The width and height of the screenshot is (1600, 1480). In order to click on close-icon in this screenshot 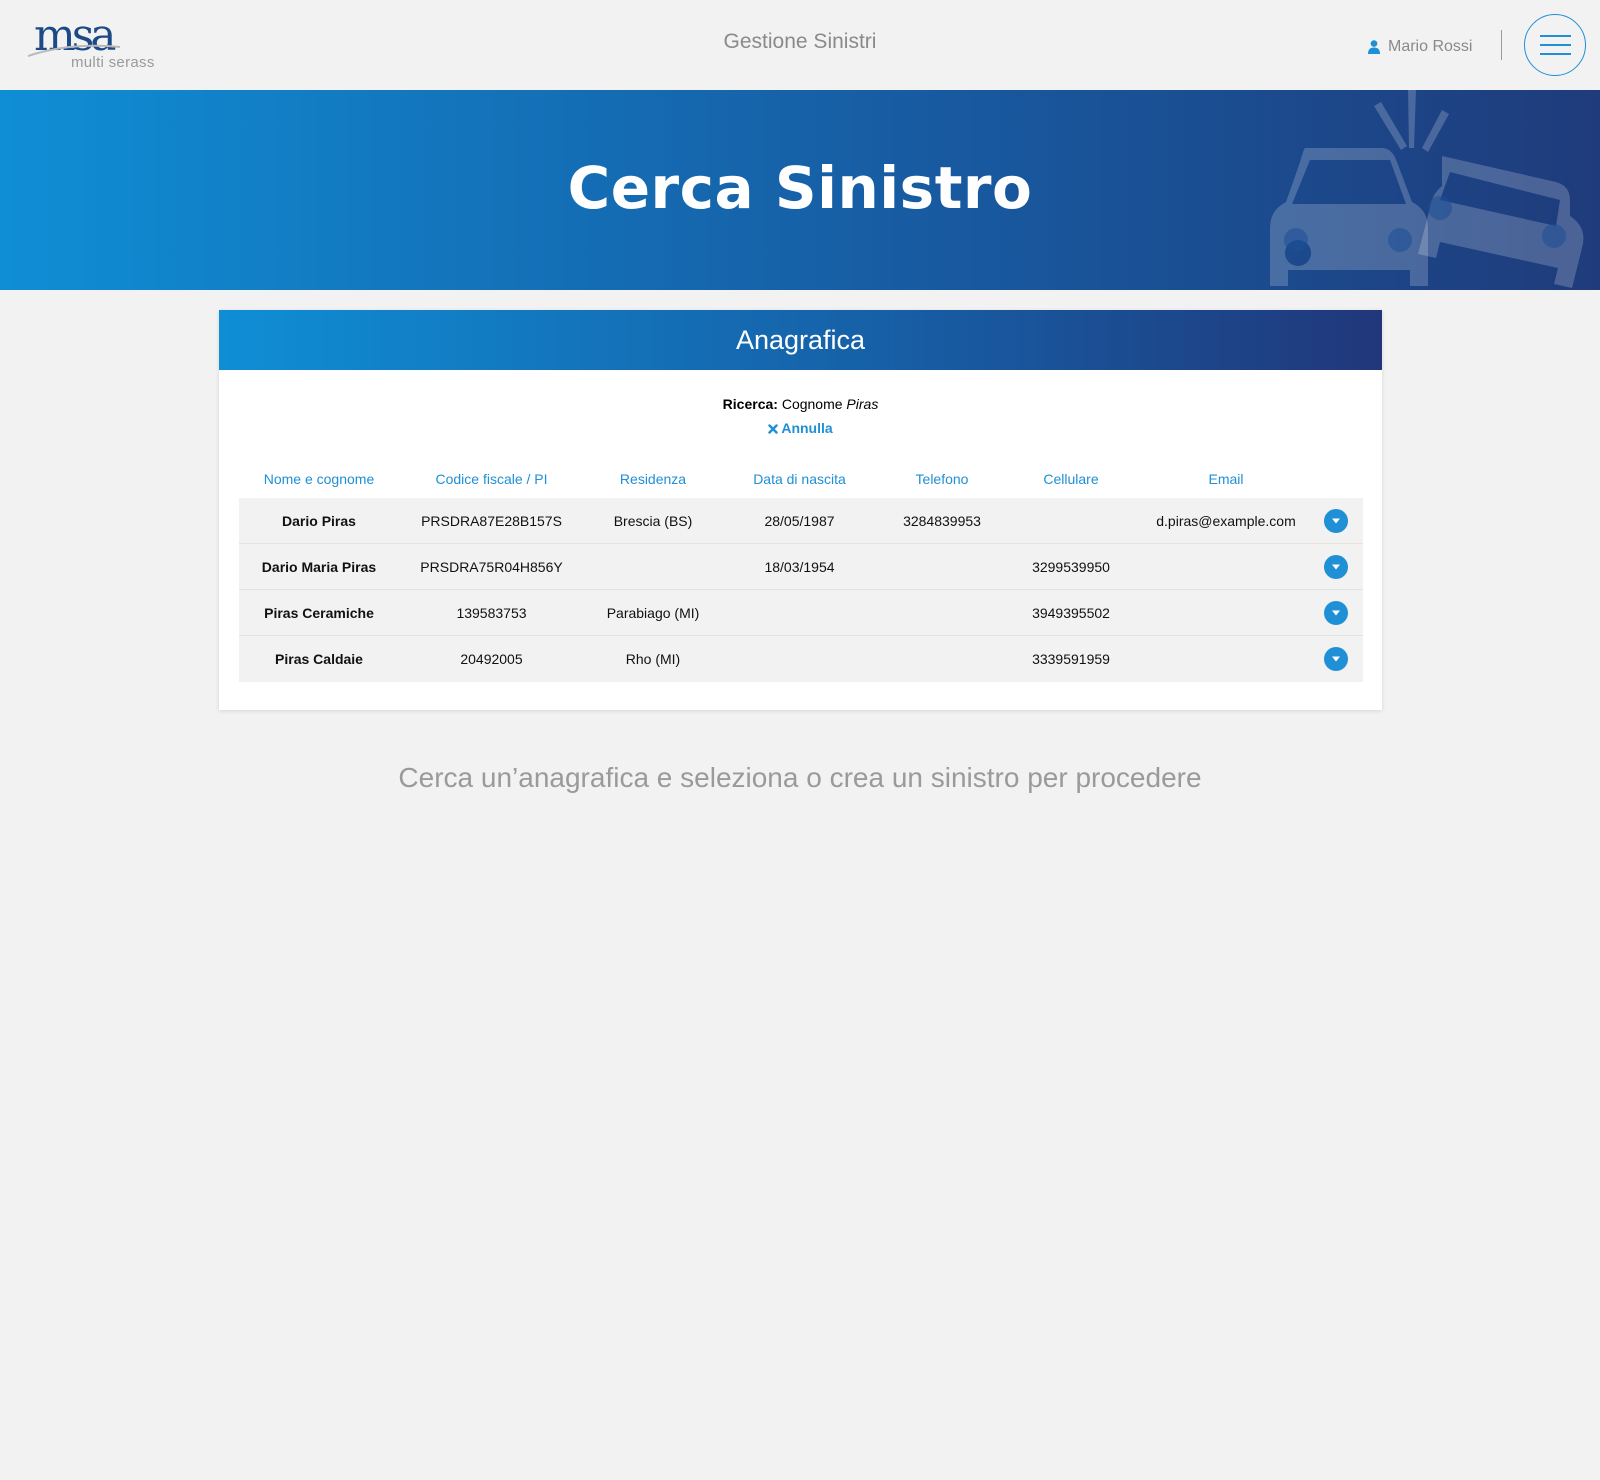, I will do `click(773, 429)`.